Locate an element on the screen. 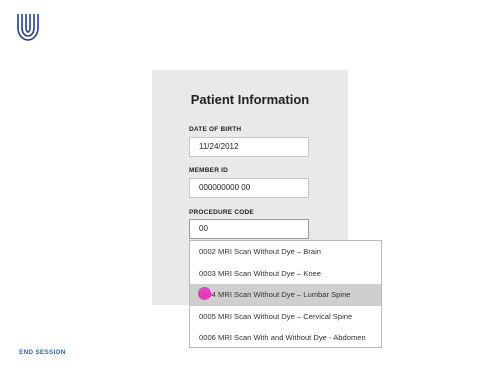  option-label: 0003 MRI Scan Without Dye – Knee is located at coordinates (260, 273).